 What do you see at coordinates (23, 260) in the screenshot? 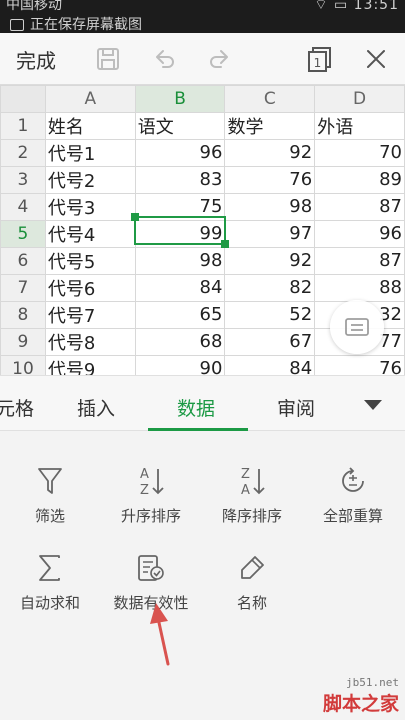
I see `row-header: 6` at bounding box center [23, 260].